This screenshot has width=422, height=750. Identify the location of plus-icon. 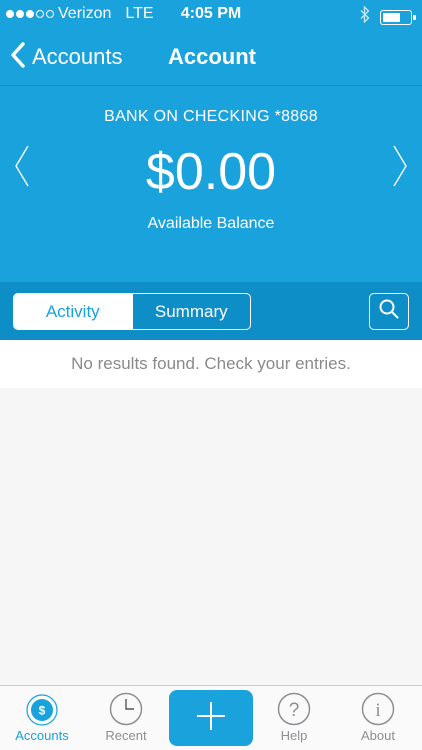
(211, 718).